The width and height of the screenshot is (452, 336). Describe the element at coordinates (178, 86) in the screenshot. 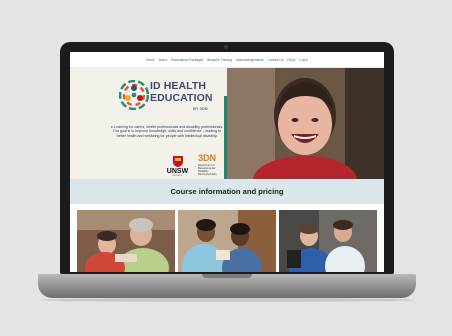

I see `logo-line-1: ID HEALTH` at that location.